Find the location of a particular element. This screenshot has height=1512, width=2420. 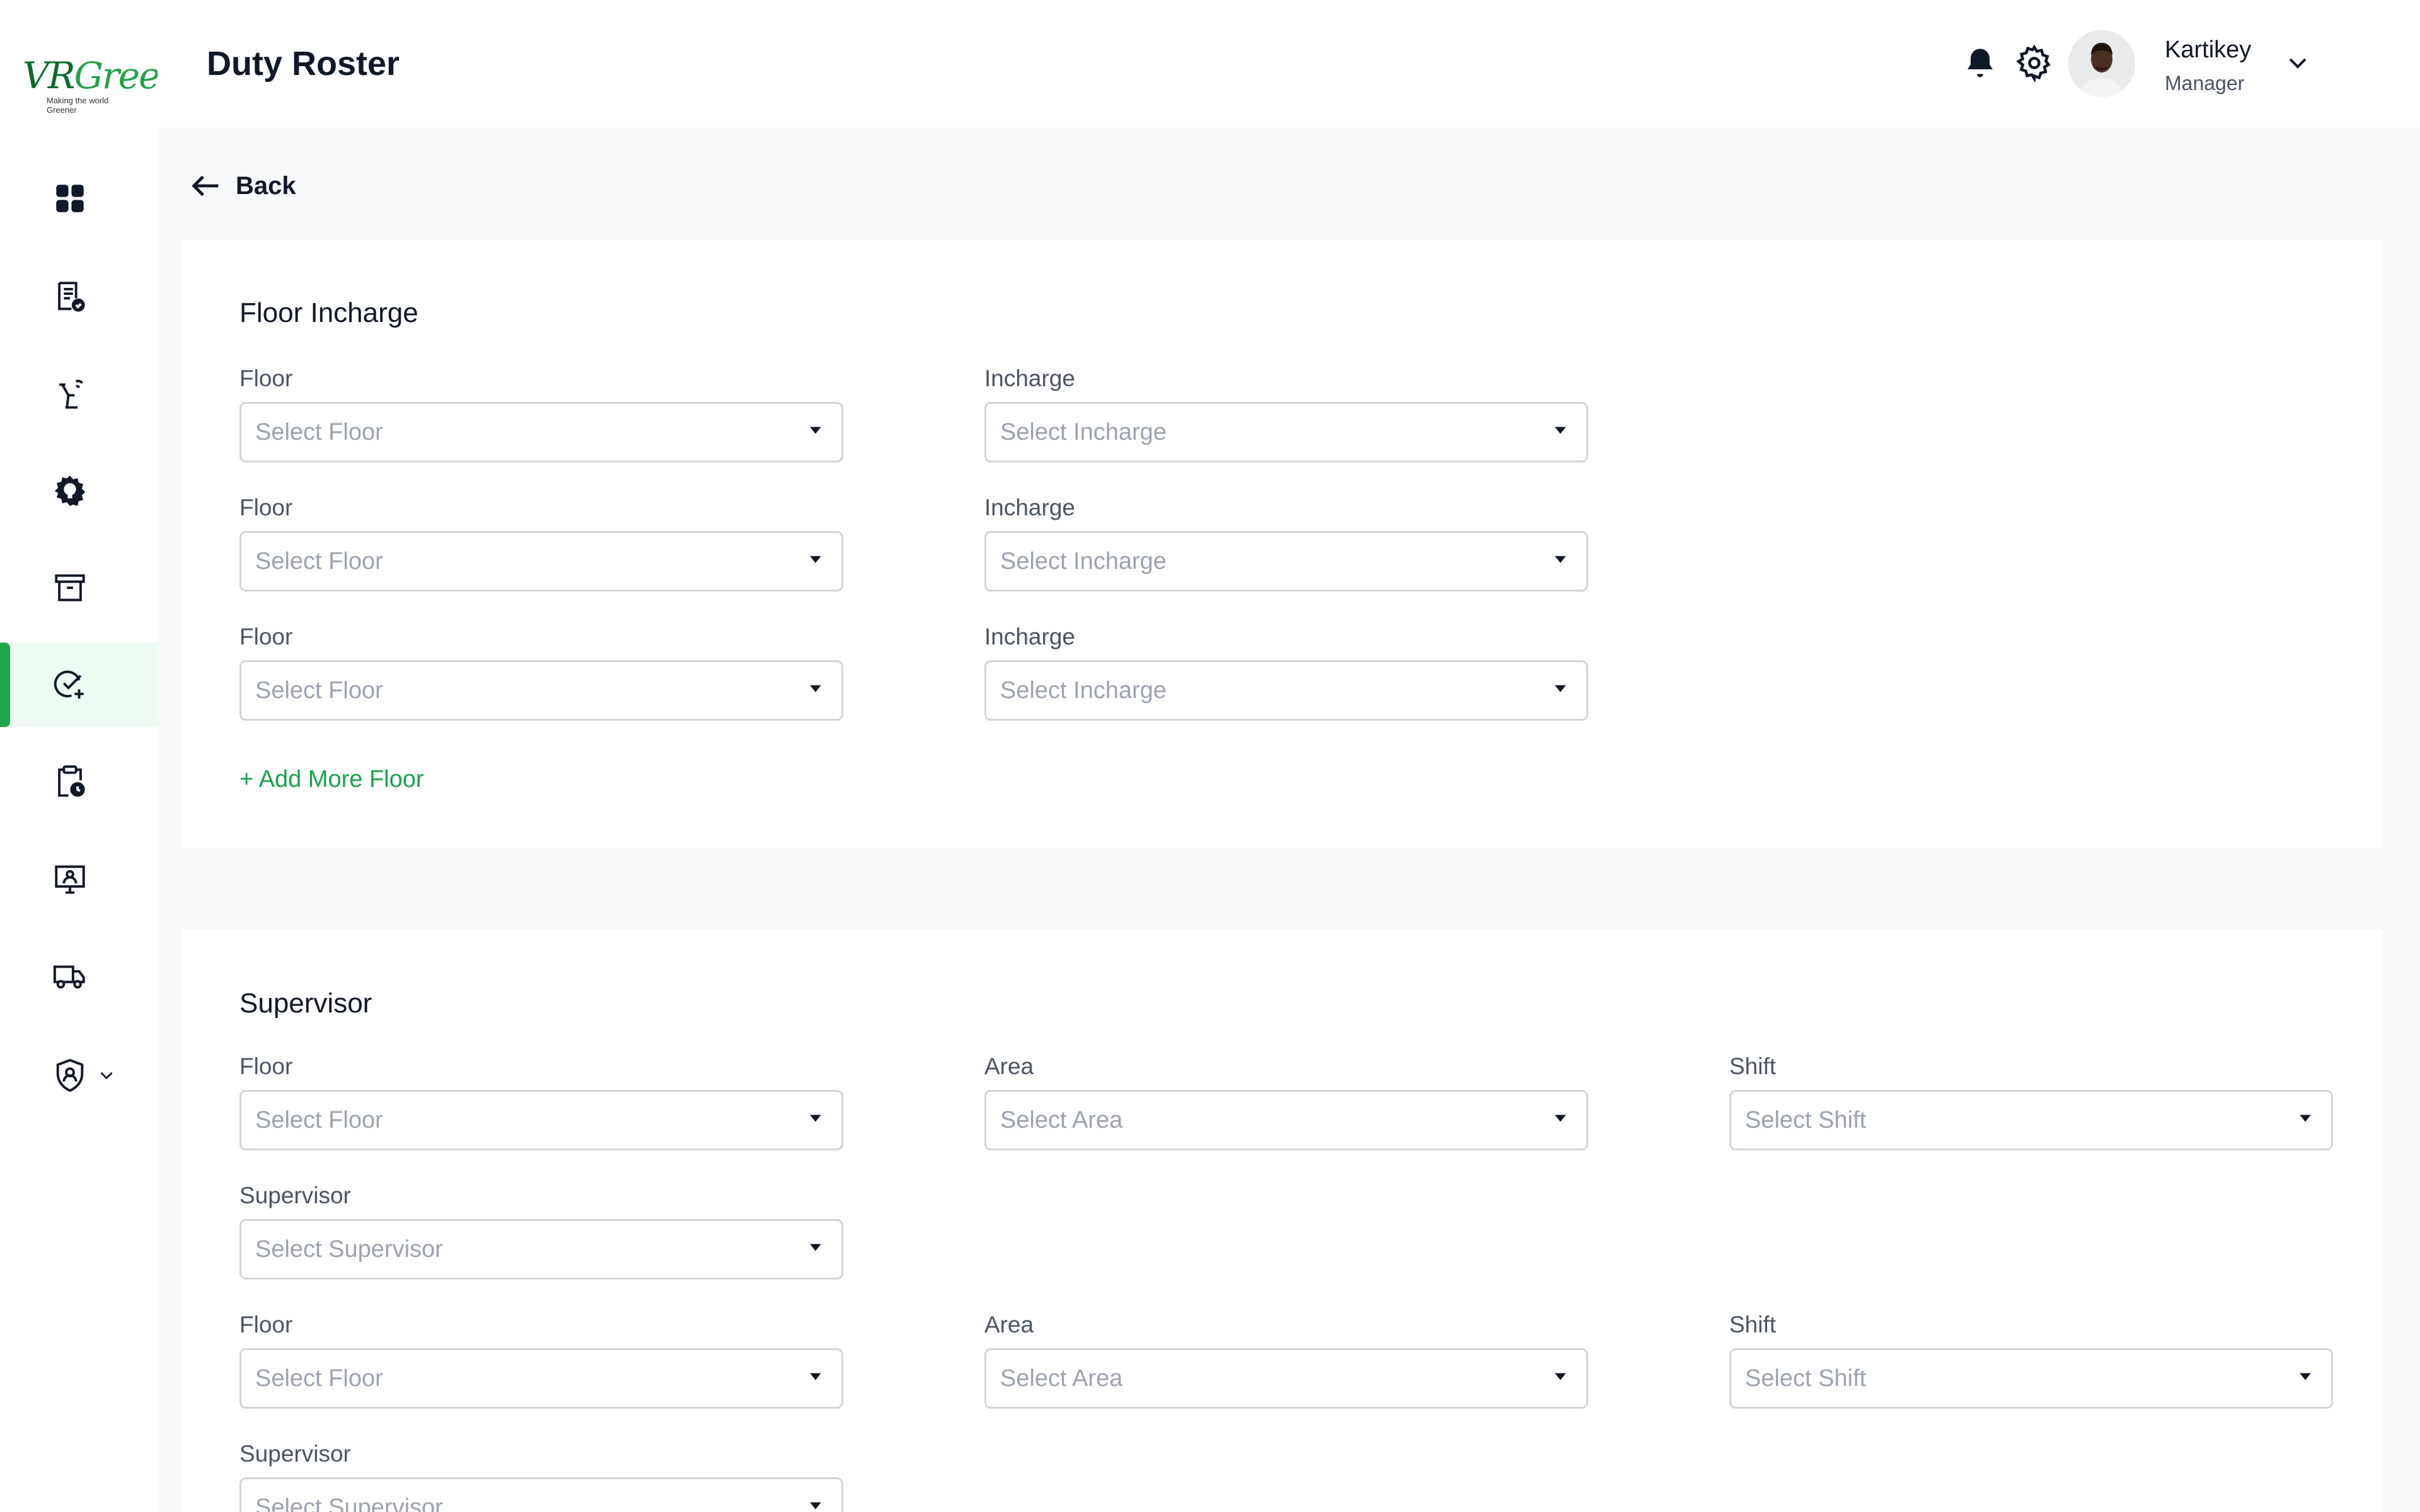

sidebar-item-archive is located at coordinates (79, 588).